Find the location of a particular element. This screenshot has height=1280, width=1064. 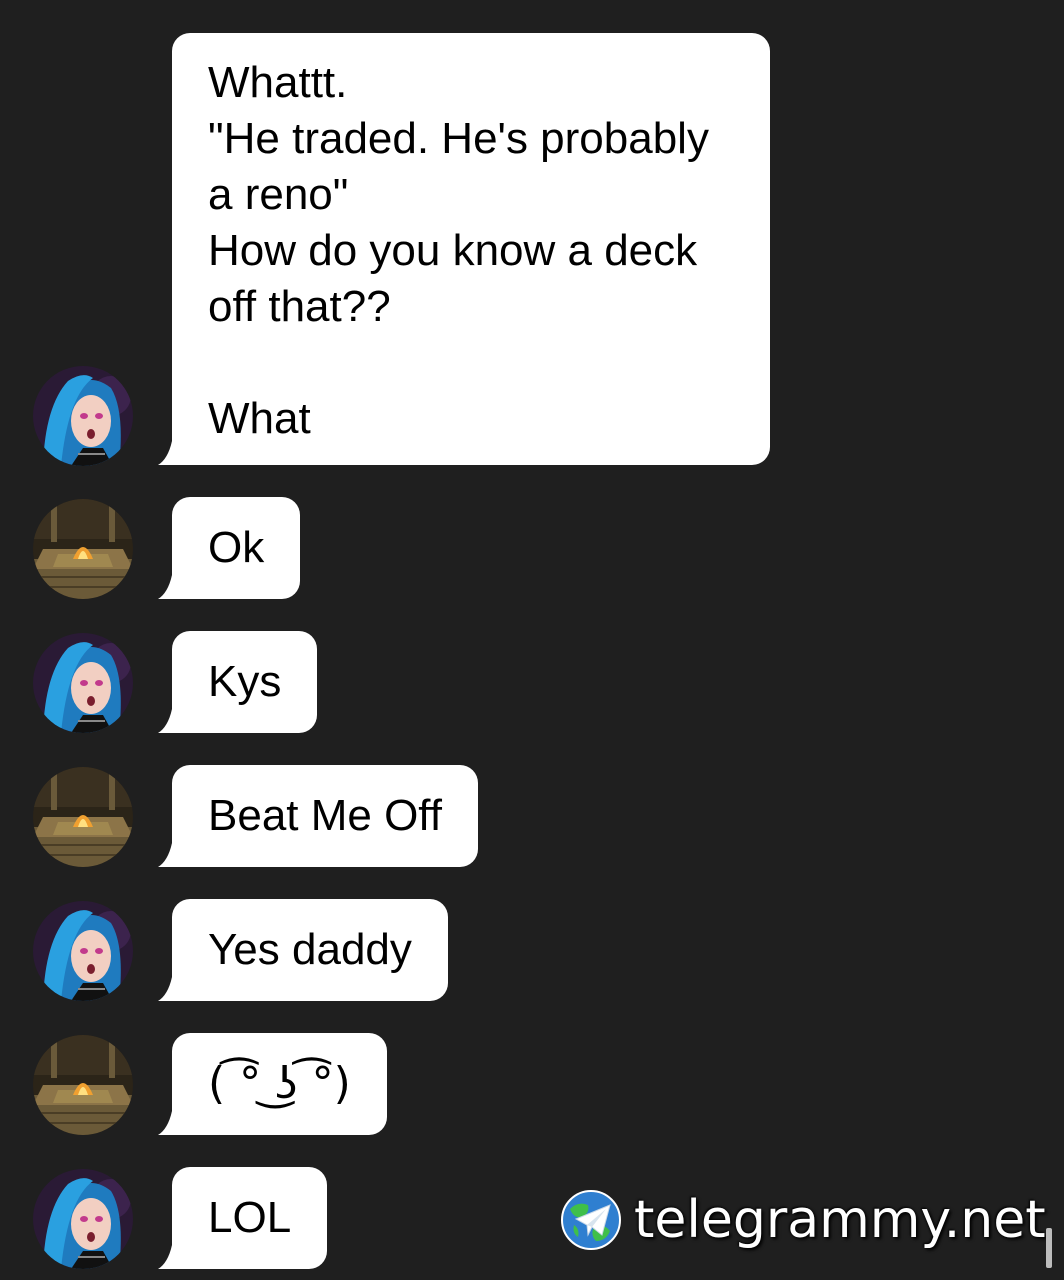

telegram-globe-icon is located at coordinates (591, 1220).